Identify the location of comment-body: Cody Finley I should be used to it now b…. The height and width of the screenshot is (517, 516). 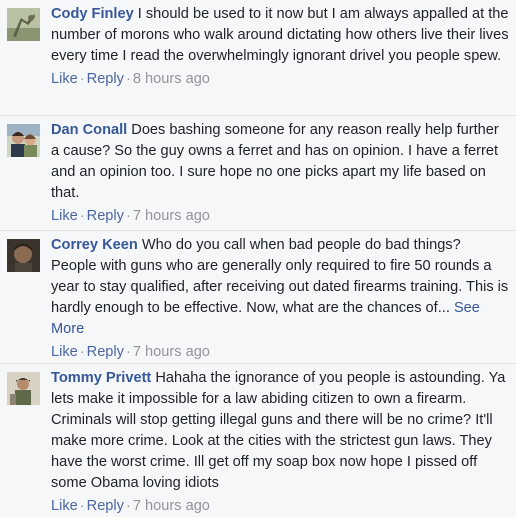
(280, 47).